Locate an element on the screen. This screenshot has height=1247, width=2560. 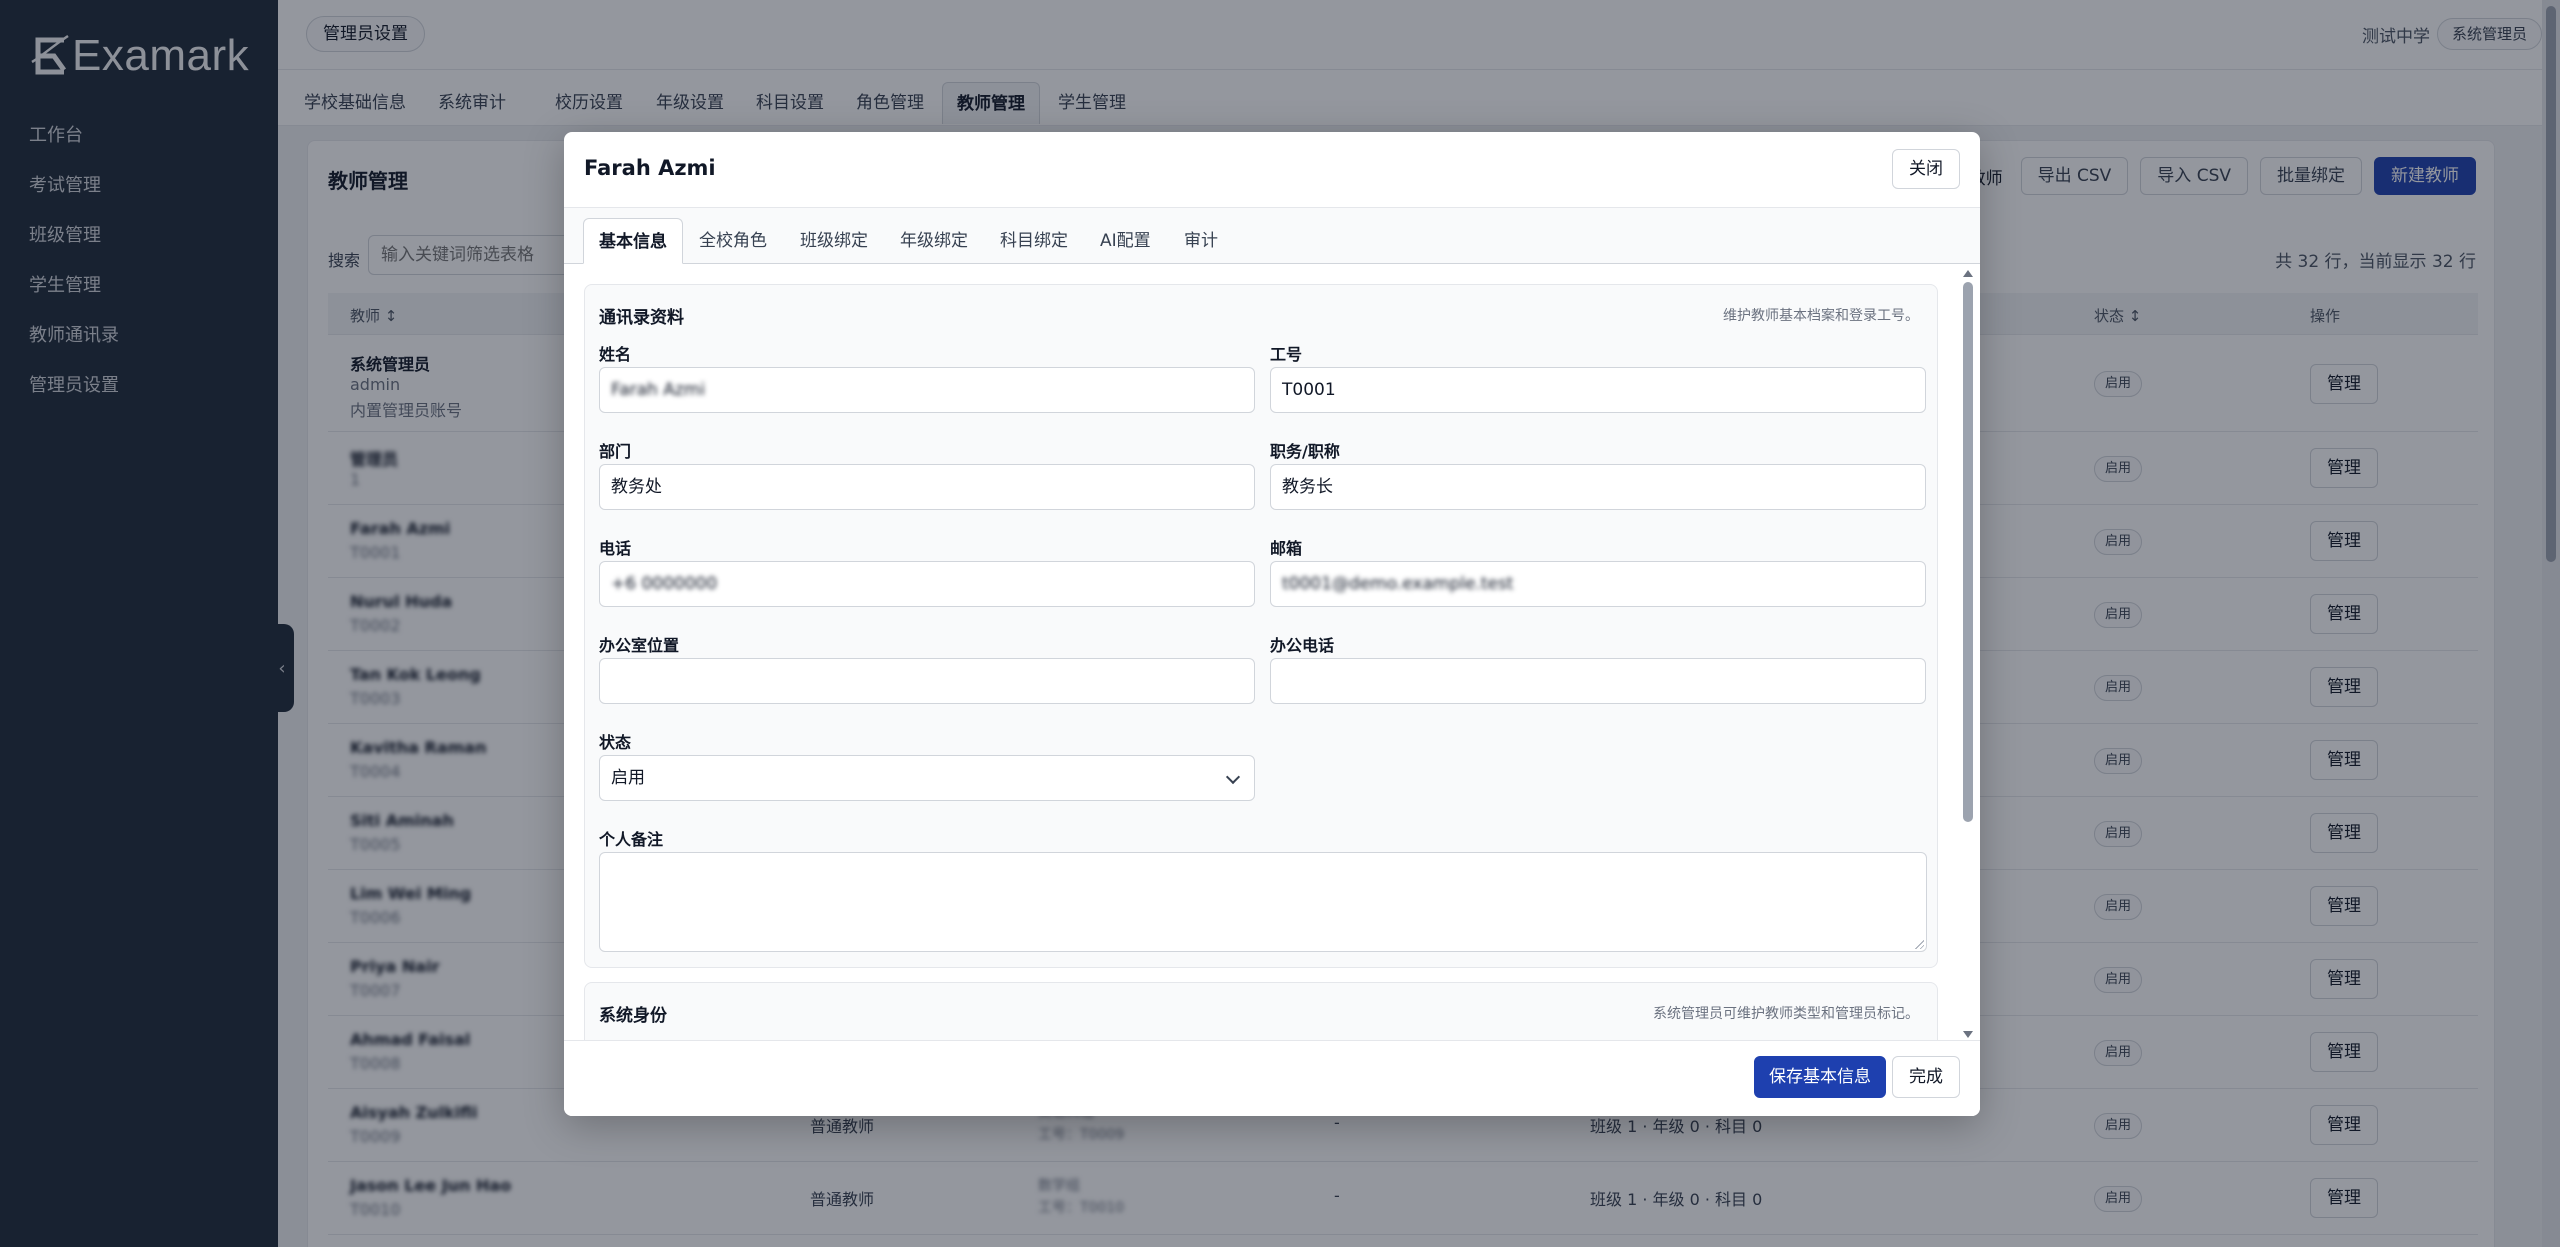
email-field: t0001@demo.example.test is located at coordinates (1598, 584).